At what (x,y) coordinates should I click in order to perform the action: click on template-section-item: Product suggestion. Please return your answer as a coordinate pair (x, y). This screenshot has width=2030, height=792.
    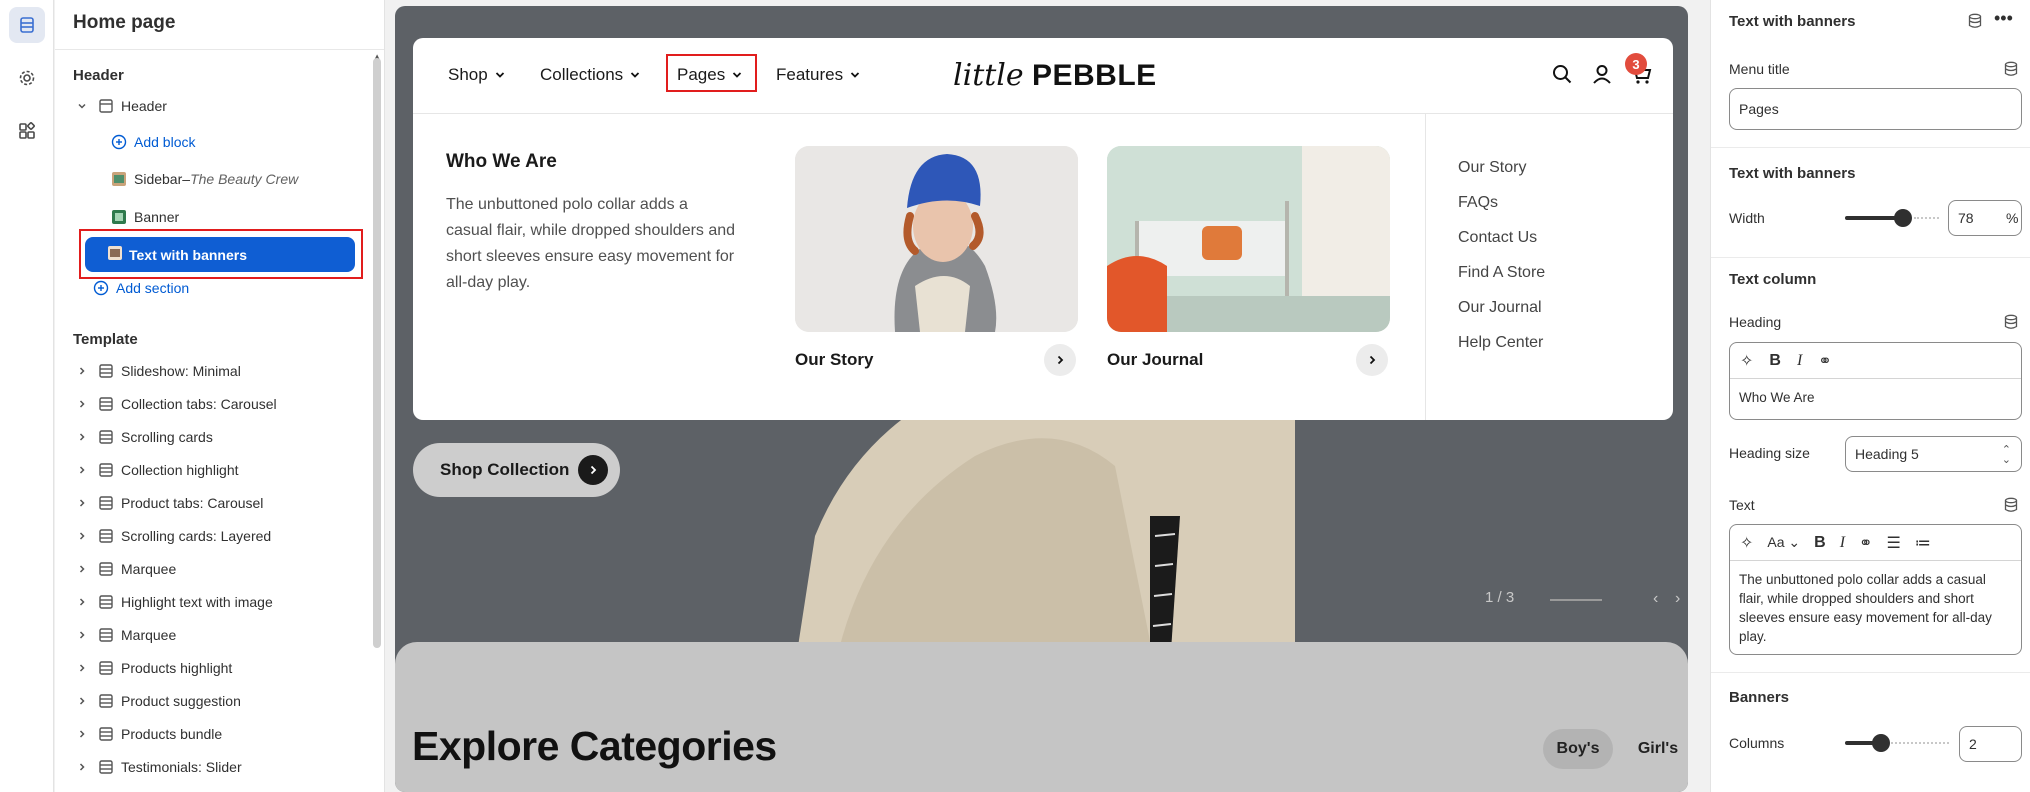
    Looking at the image, I should click on (229, 701).